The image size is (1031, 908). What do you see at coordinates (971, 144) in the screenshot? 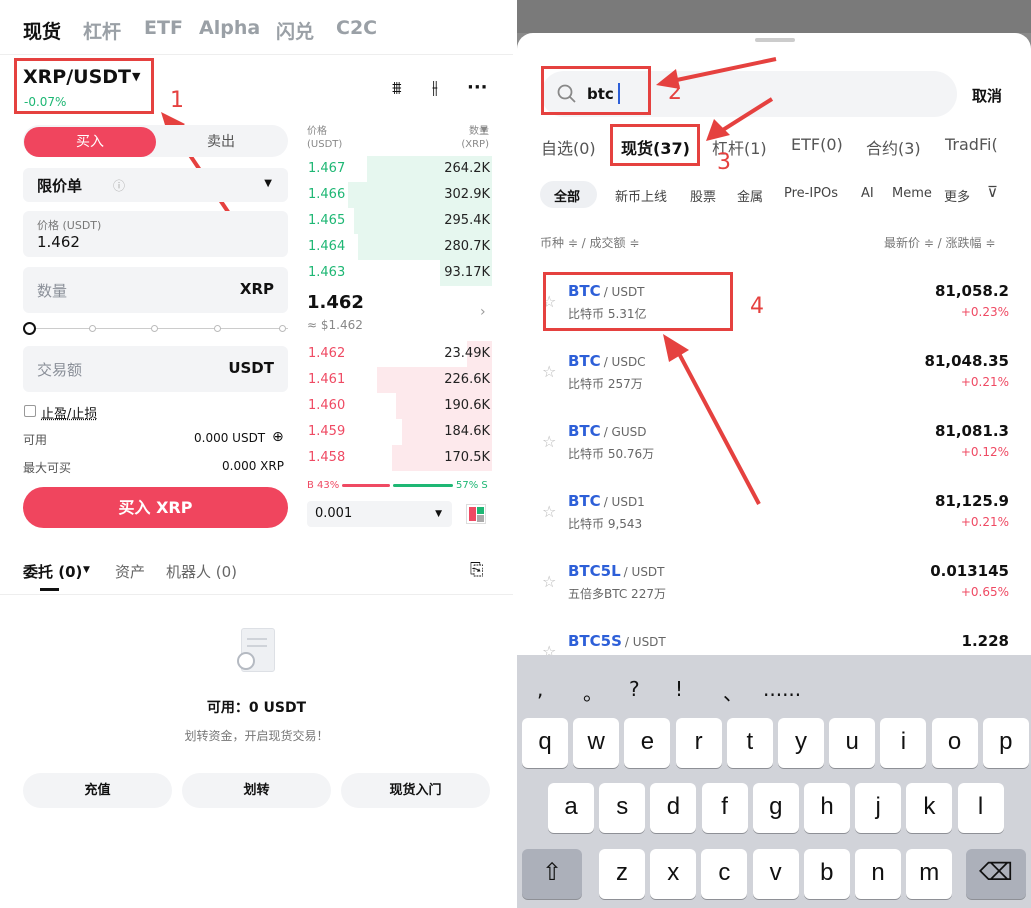
I see `tab-tradfi-results: TradFi(` at bounding box center [971, 144].